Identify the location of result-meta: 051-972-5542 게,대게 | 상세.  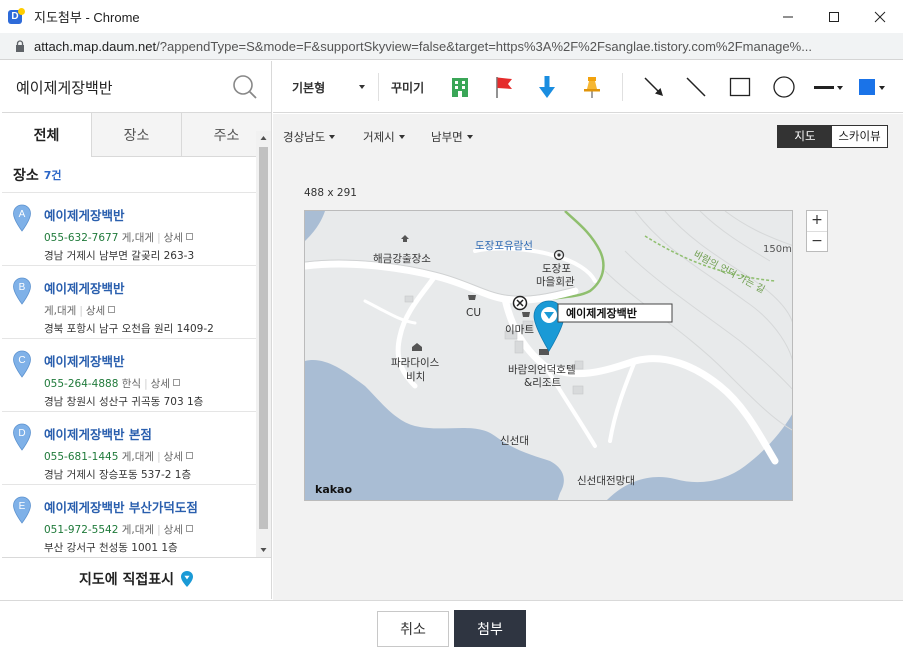
(150, 529).